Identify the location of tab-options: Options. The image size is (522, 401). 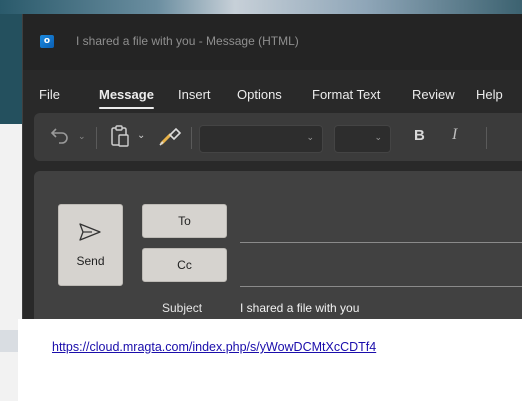
(259, 95).